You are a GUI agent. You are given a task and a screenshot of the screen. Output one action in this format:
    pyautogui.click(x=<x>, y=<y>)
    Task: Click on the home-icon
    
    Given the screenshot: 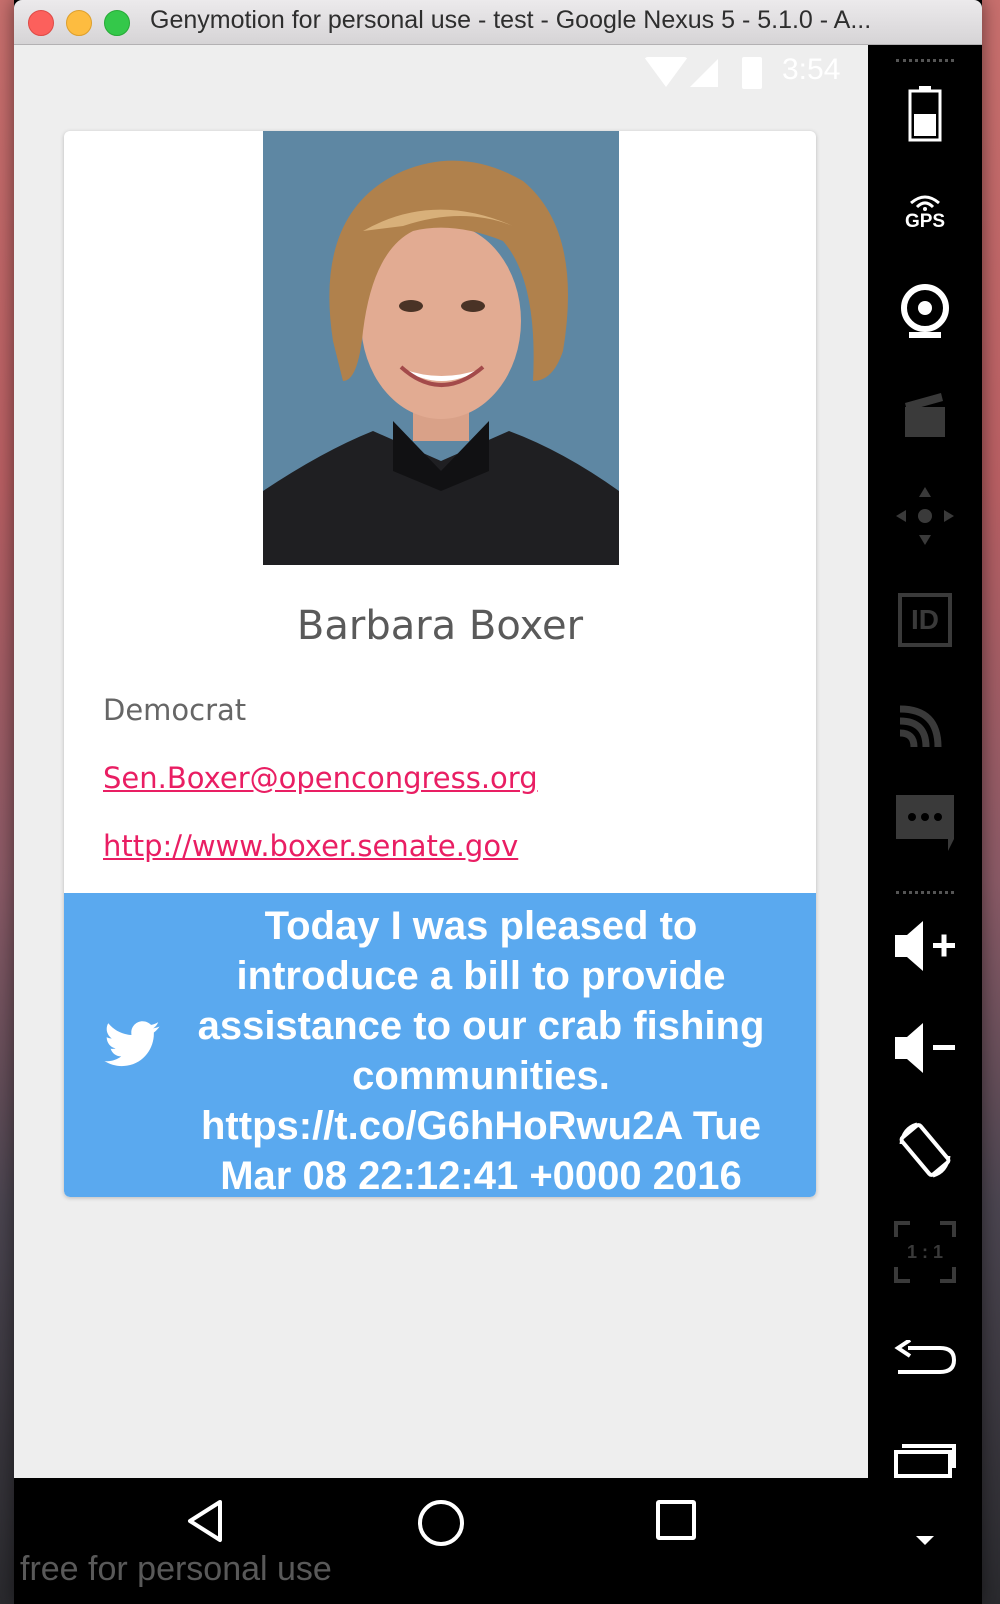 What is the action you would take?
    pyautogui.click(x=441, y=1523)
    